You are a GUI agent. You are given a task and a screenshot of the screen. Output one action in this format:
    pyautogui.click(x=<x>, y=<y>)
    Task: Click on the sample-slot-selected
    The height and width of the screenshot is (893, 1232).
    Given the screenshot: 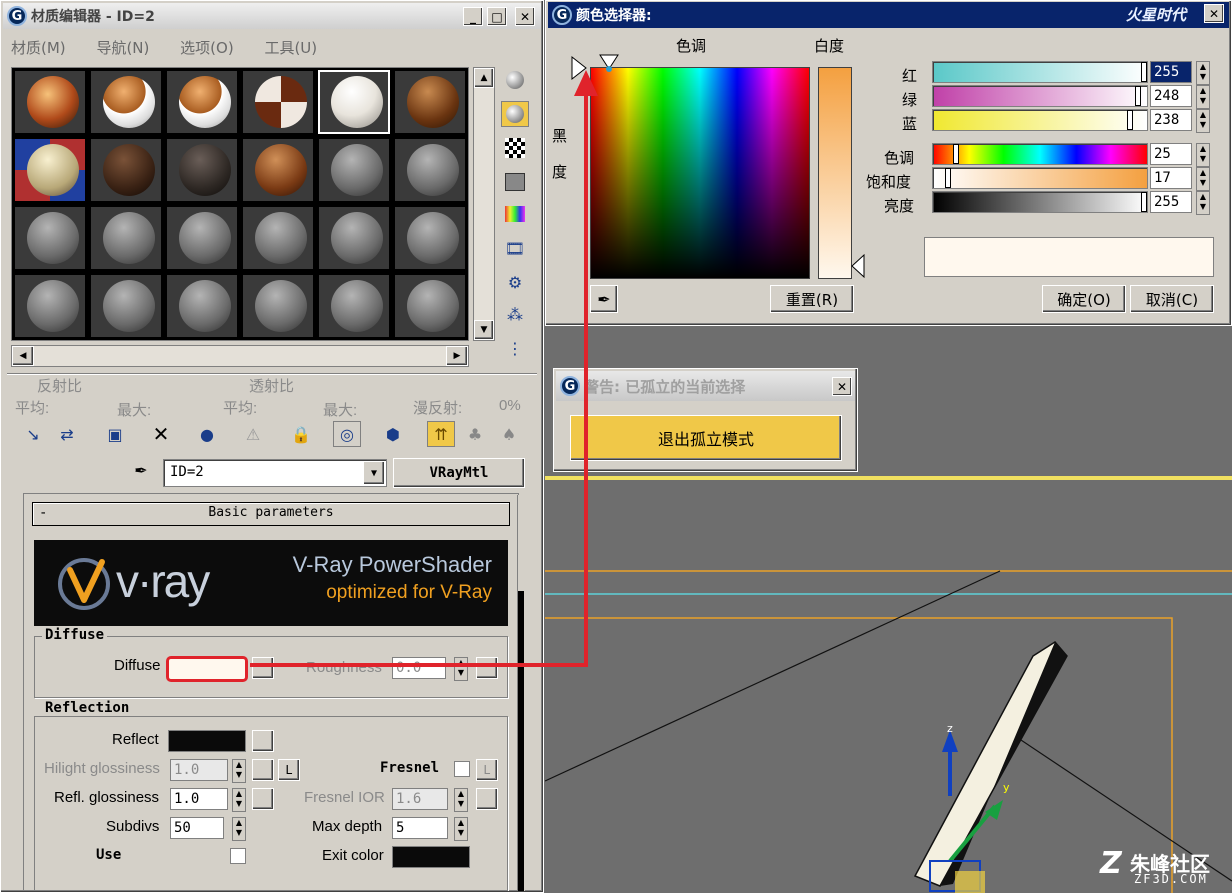 What is the action you would take?
    pyautogui.click(x=354, y=102)
    